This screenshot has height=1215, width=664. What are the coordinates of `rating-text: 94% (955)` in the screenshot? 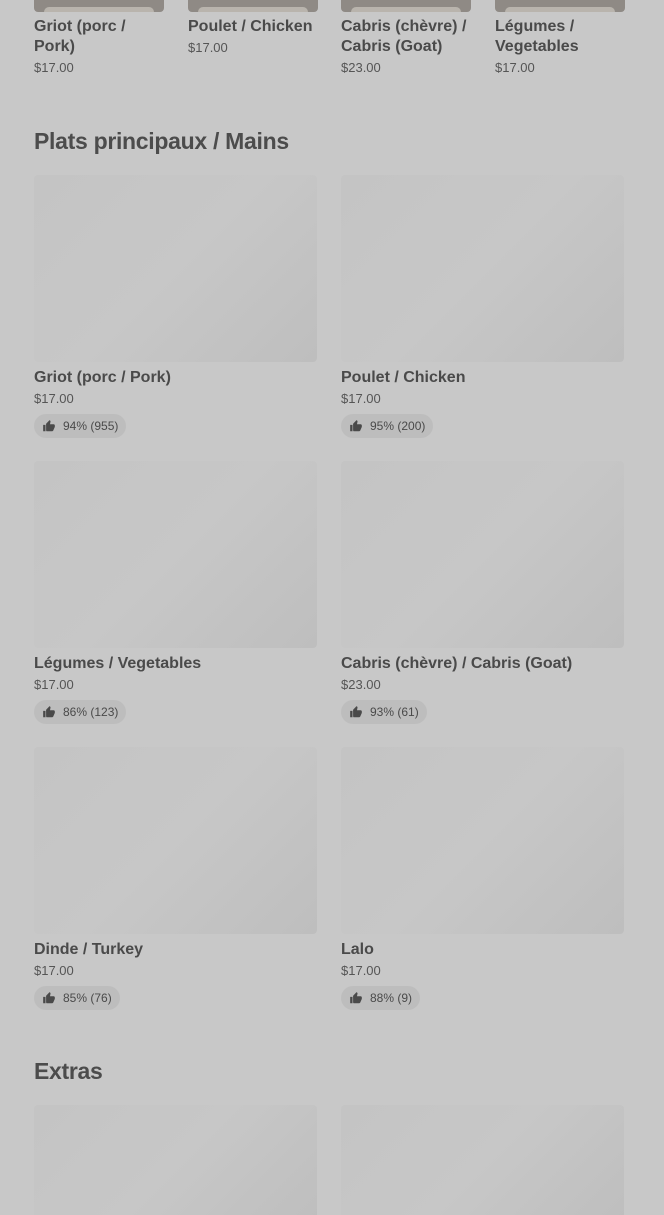 It's located at (91, 426).